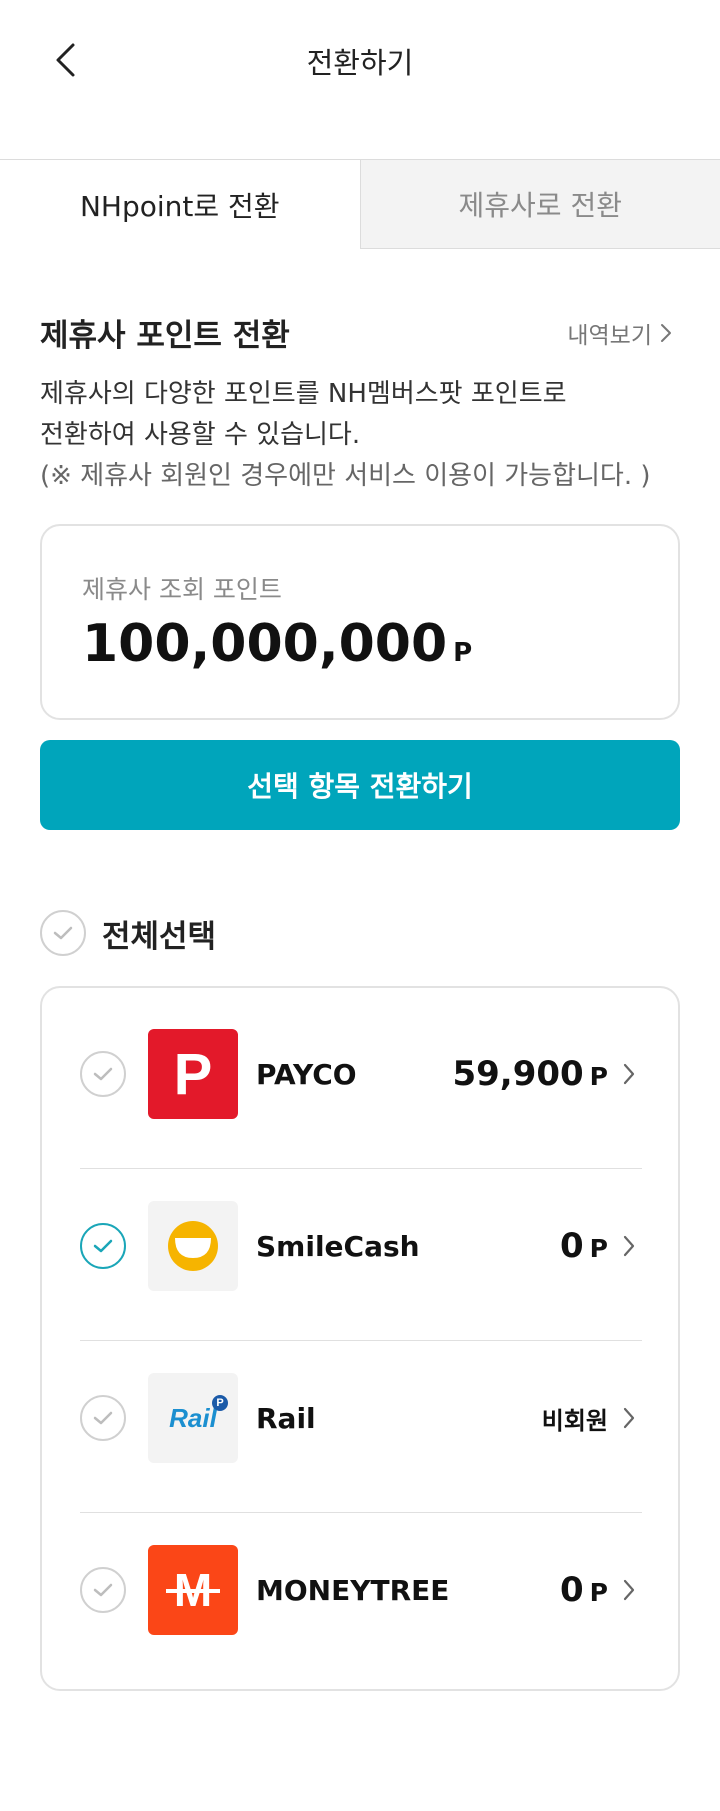 The height and width of the screenshot is (1811, 720). I want to click on conversion-tabs: NHpoint로 전환 제휴사로 전환, so click(360, 204).